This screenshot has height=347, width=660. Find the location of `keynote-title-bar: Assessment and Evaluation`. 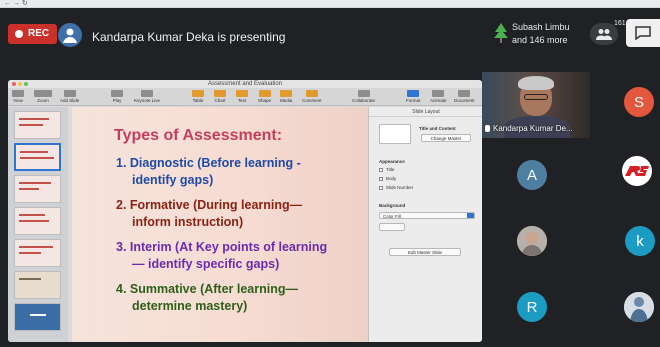

keynote-title-bar: Assessment and Evaluation is located at coordinates (245, 84).